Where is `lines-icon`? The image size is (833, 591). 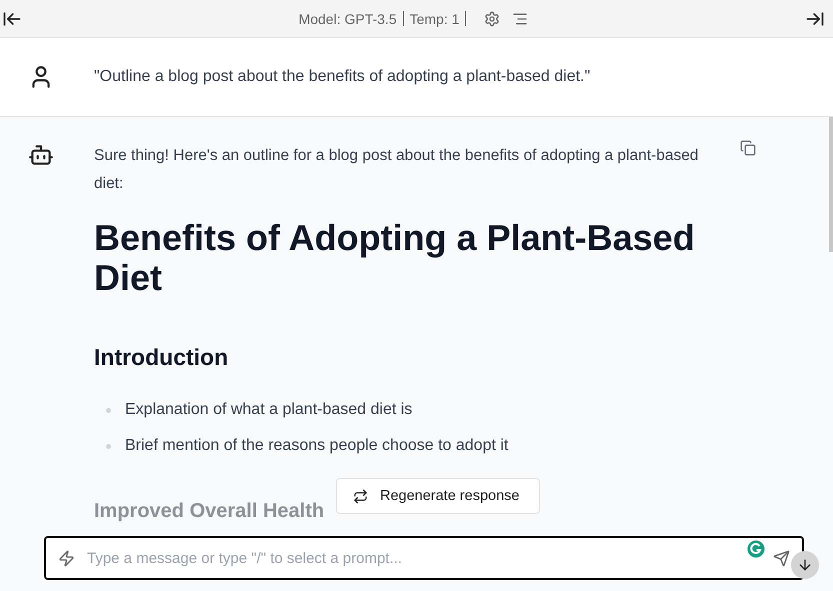
lines-icon is located at coordinates (520, 18).